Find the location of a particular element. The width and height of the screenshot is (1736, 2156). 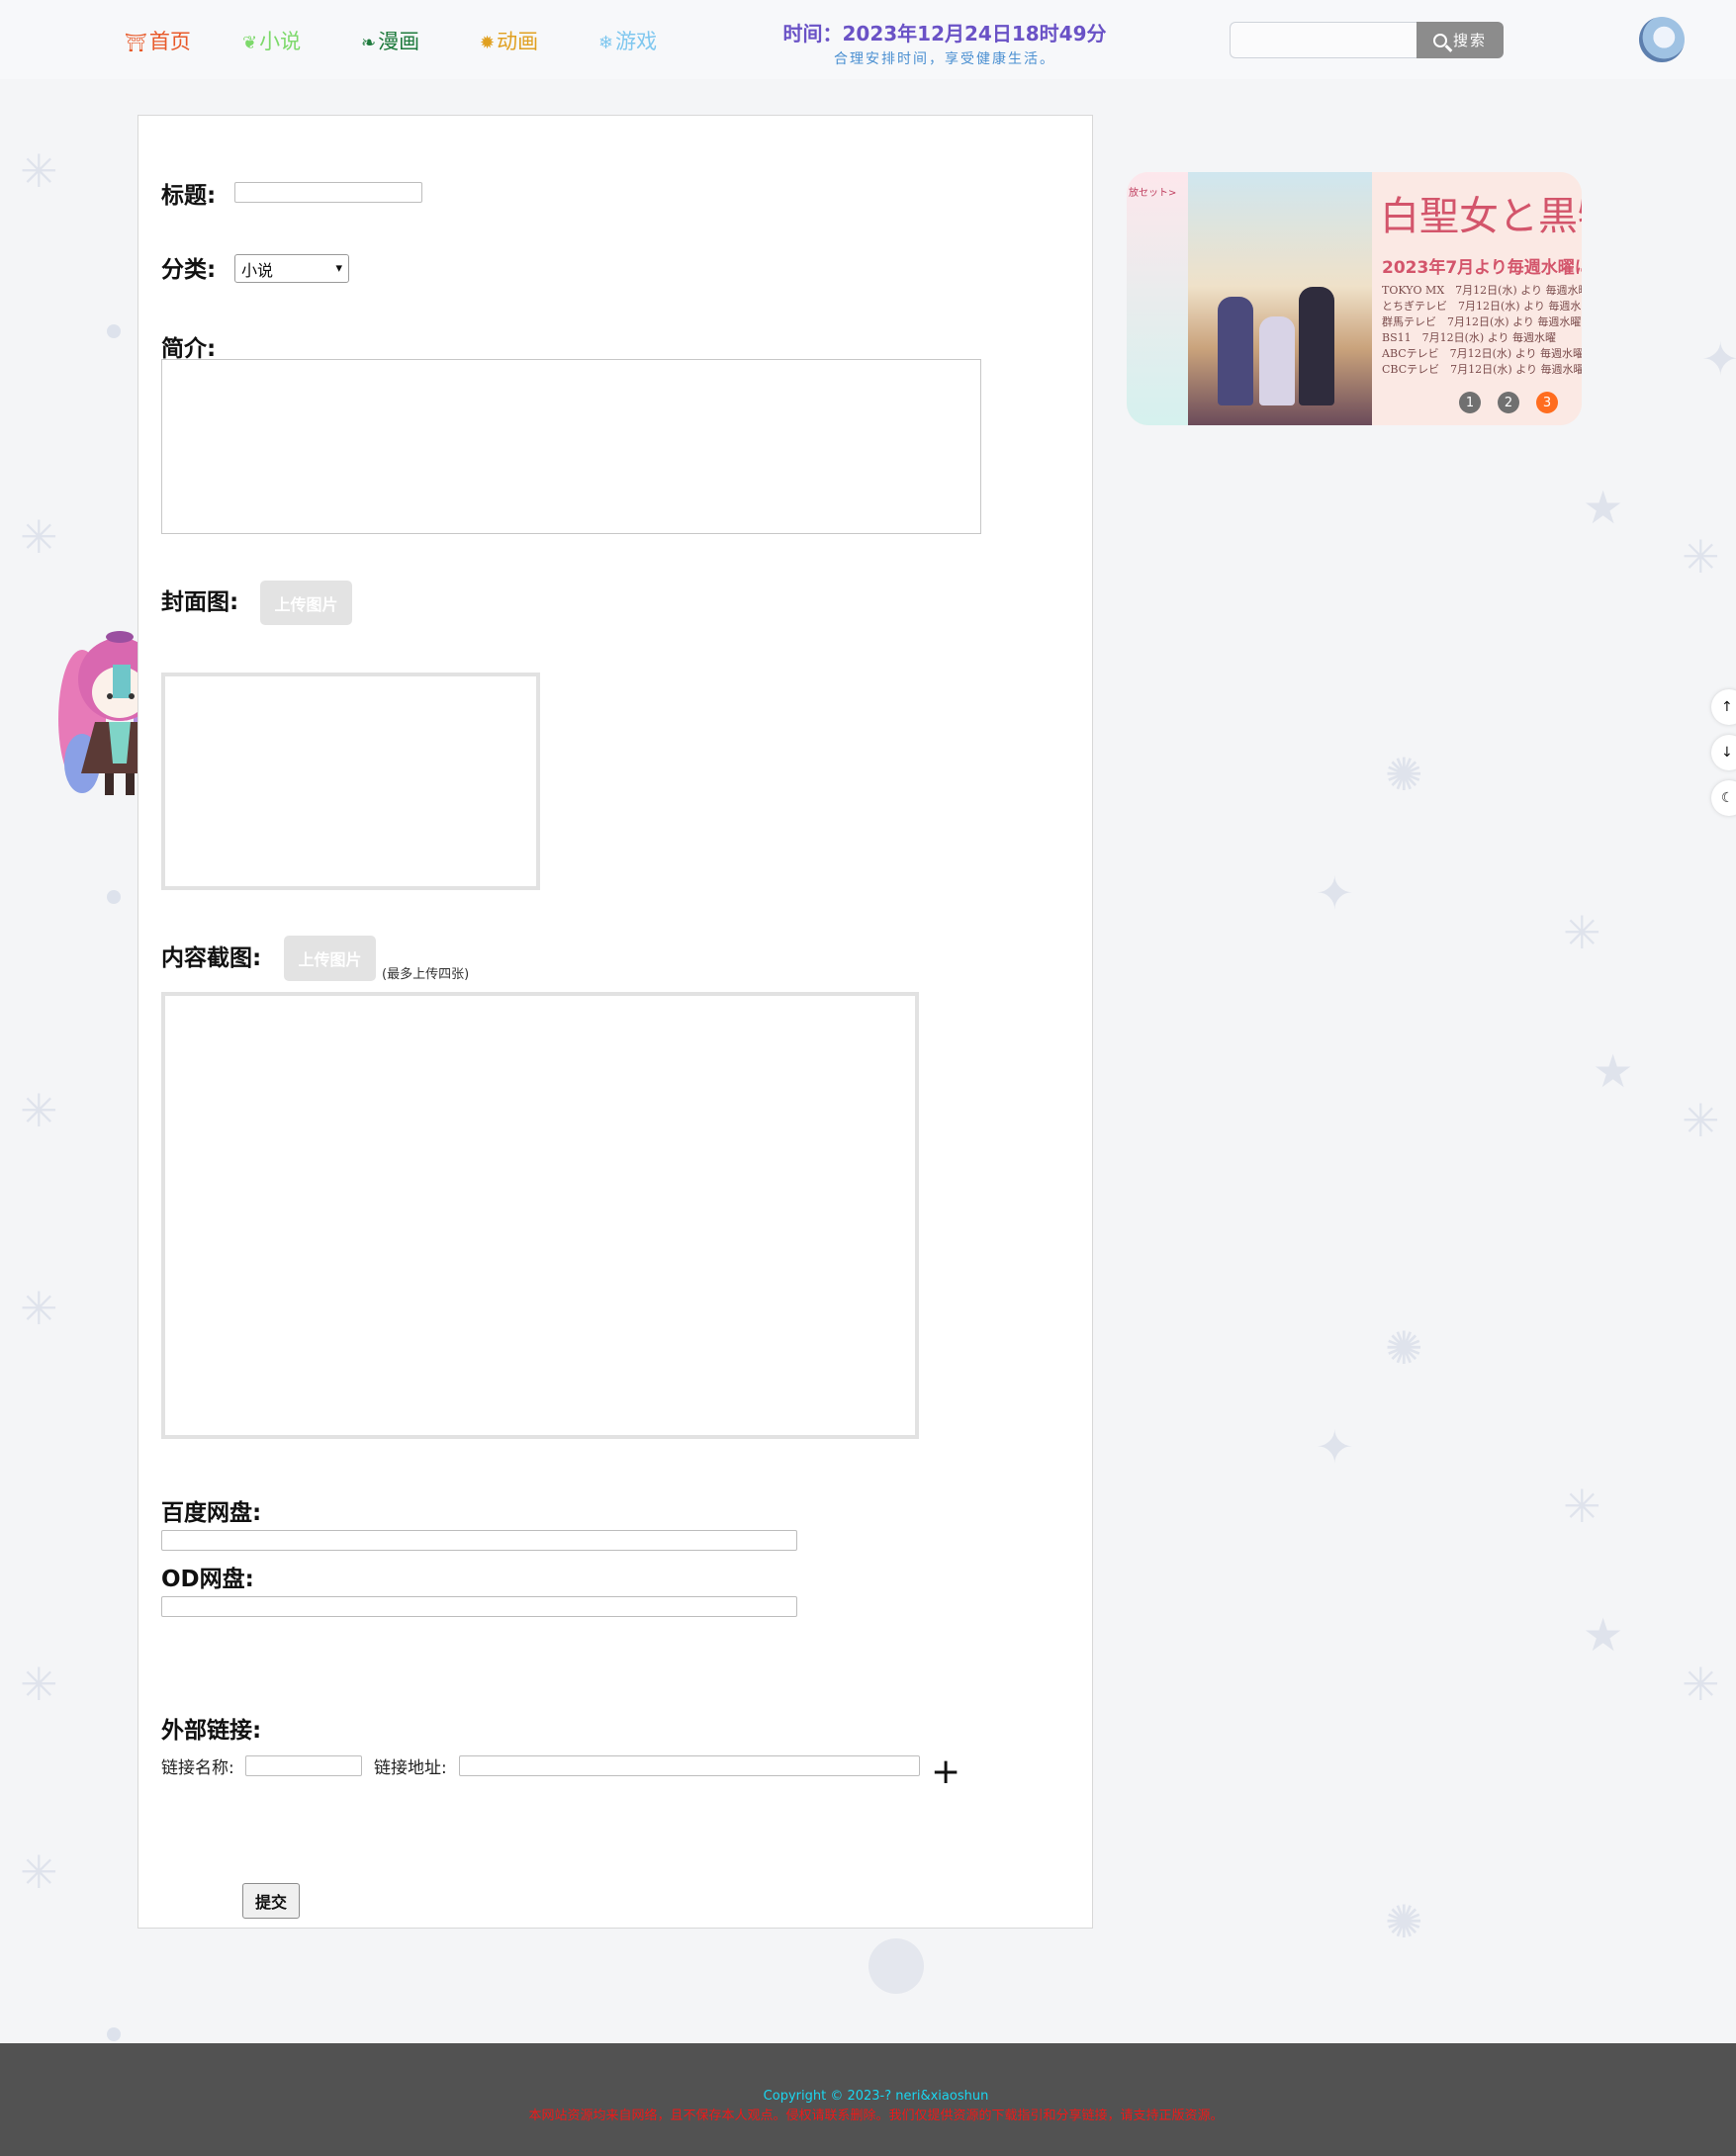

user-avatar is located at coordinates (1662, 39).